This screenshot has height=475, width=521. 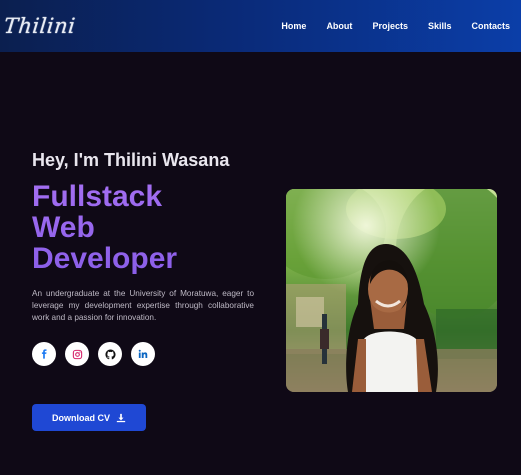 I want to click on linkedin-link, so click(x=143, y=354).